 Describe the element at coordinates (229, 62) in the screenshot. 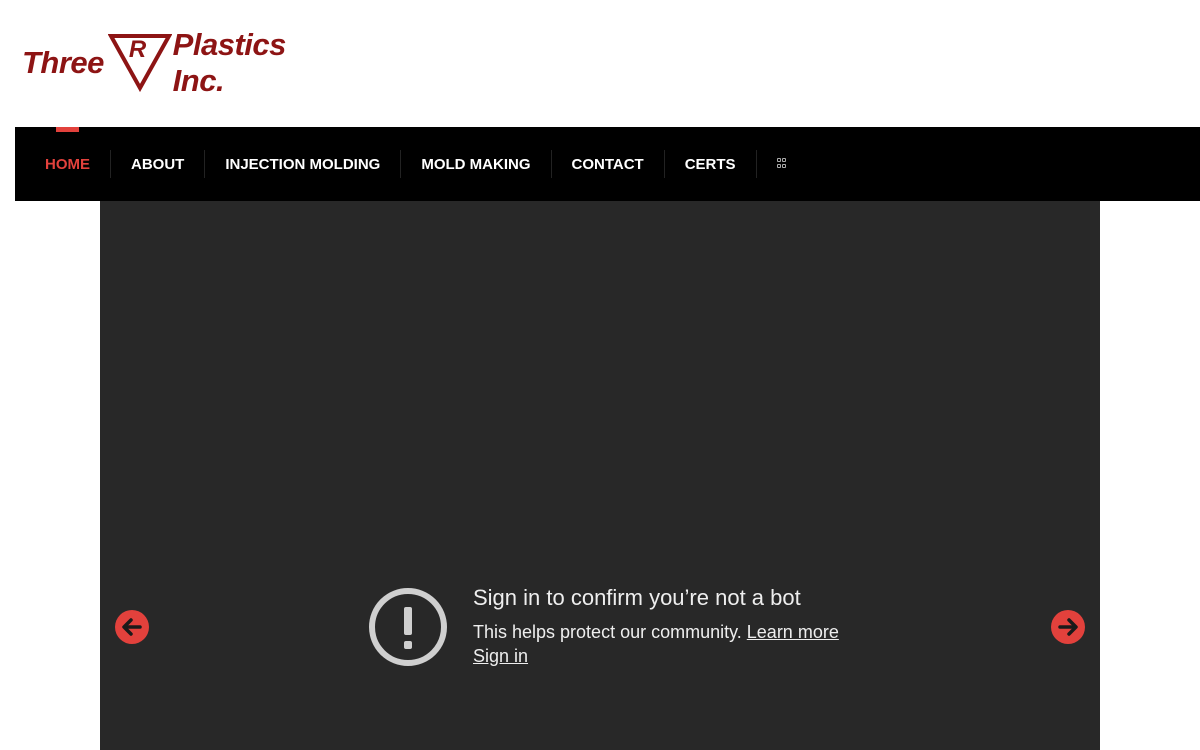

I see `logo-text-plastics: Plastics Inc.` at that location.